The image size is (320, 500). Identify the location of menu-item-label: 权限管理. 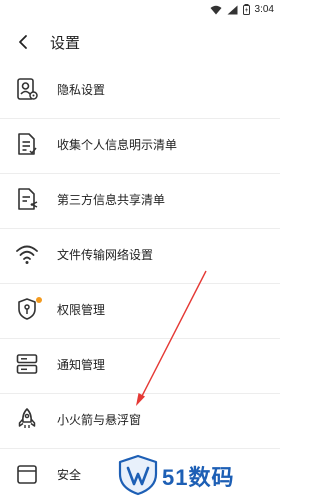
(81, 310).